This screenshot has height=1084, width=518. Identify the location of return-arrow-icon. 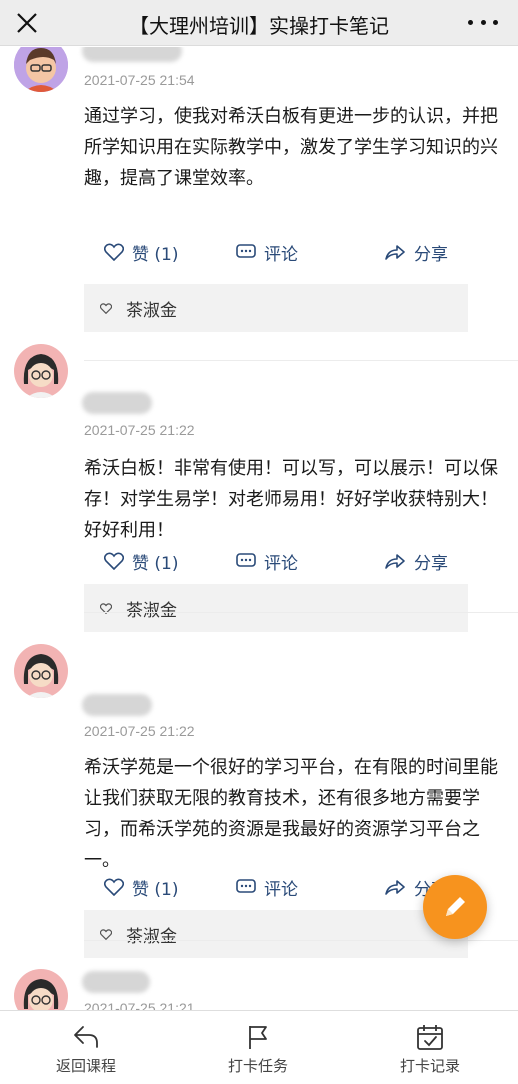
(86, 1037).